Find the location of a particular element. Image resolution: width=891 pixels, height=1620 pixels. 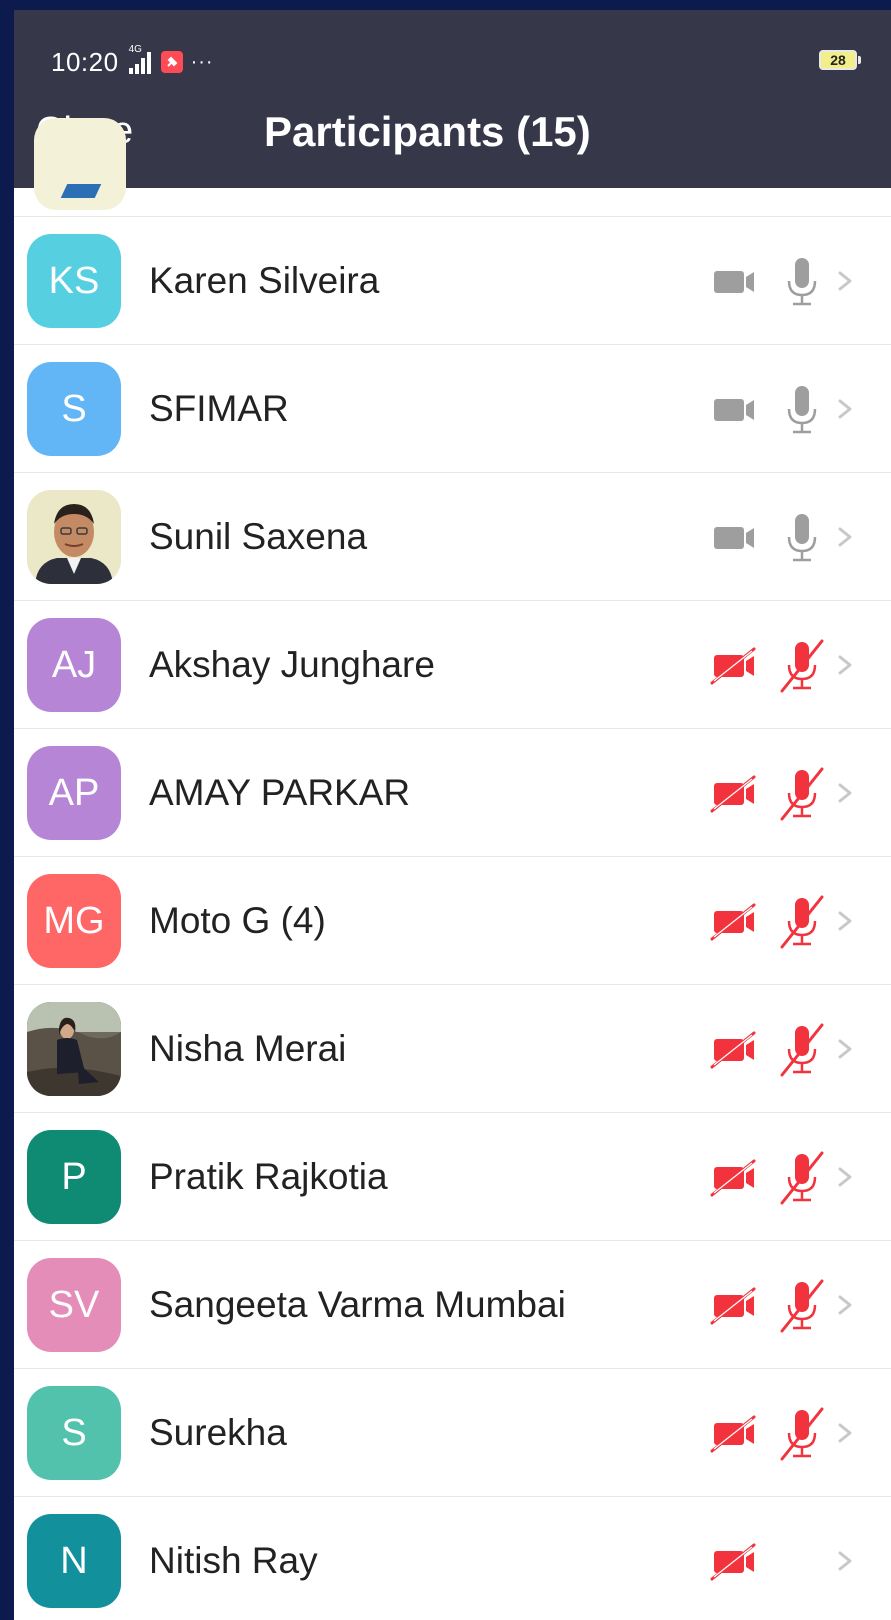

participant-name: Nitish Ray is located at coordinates (233, 1560).